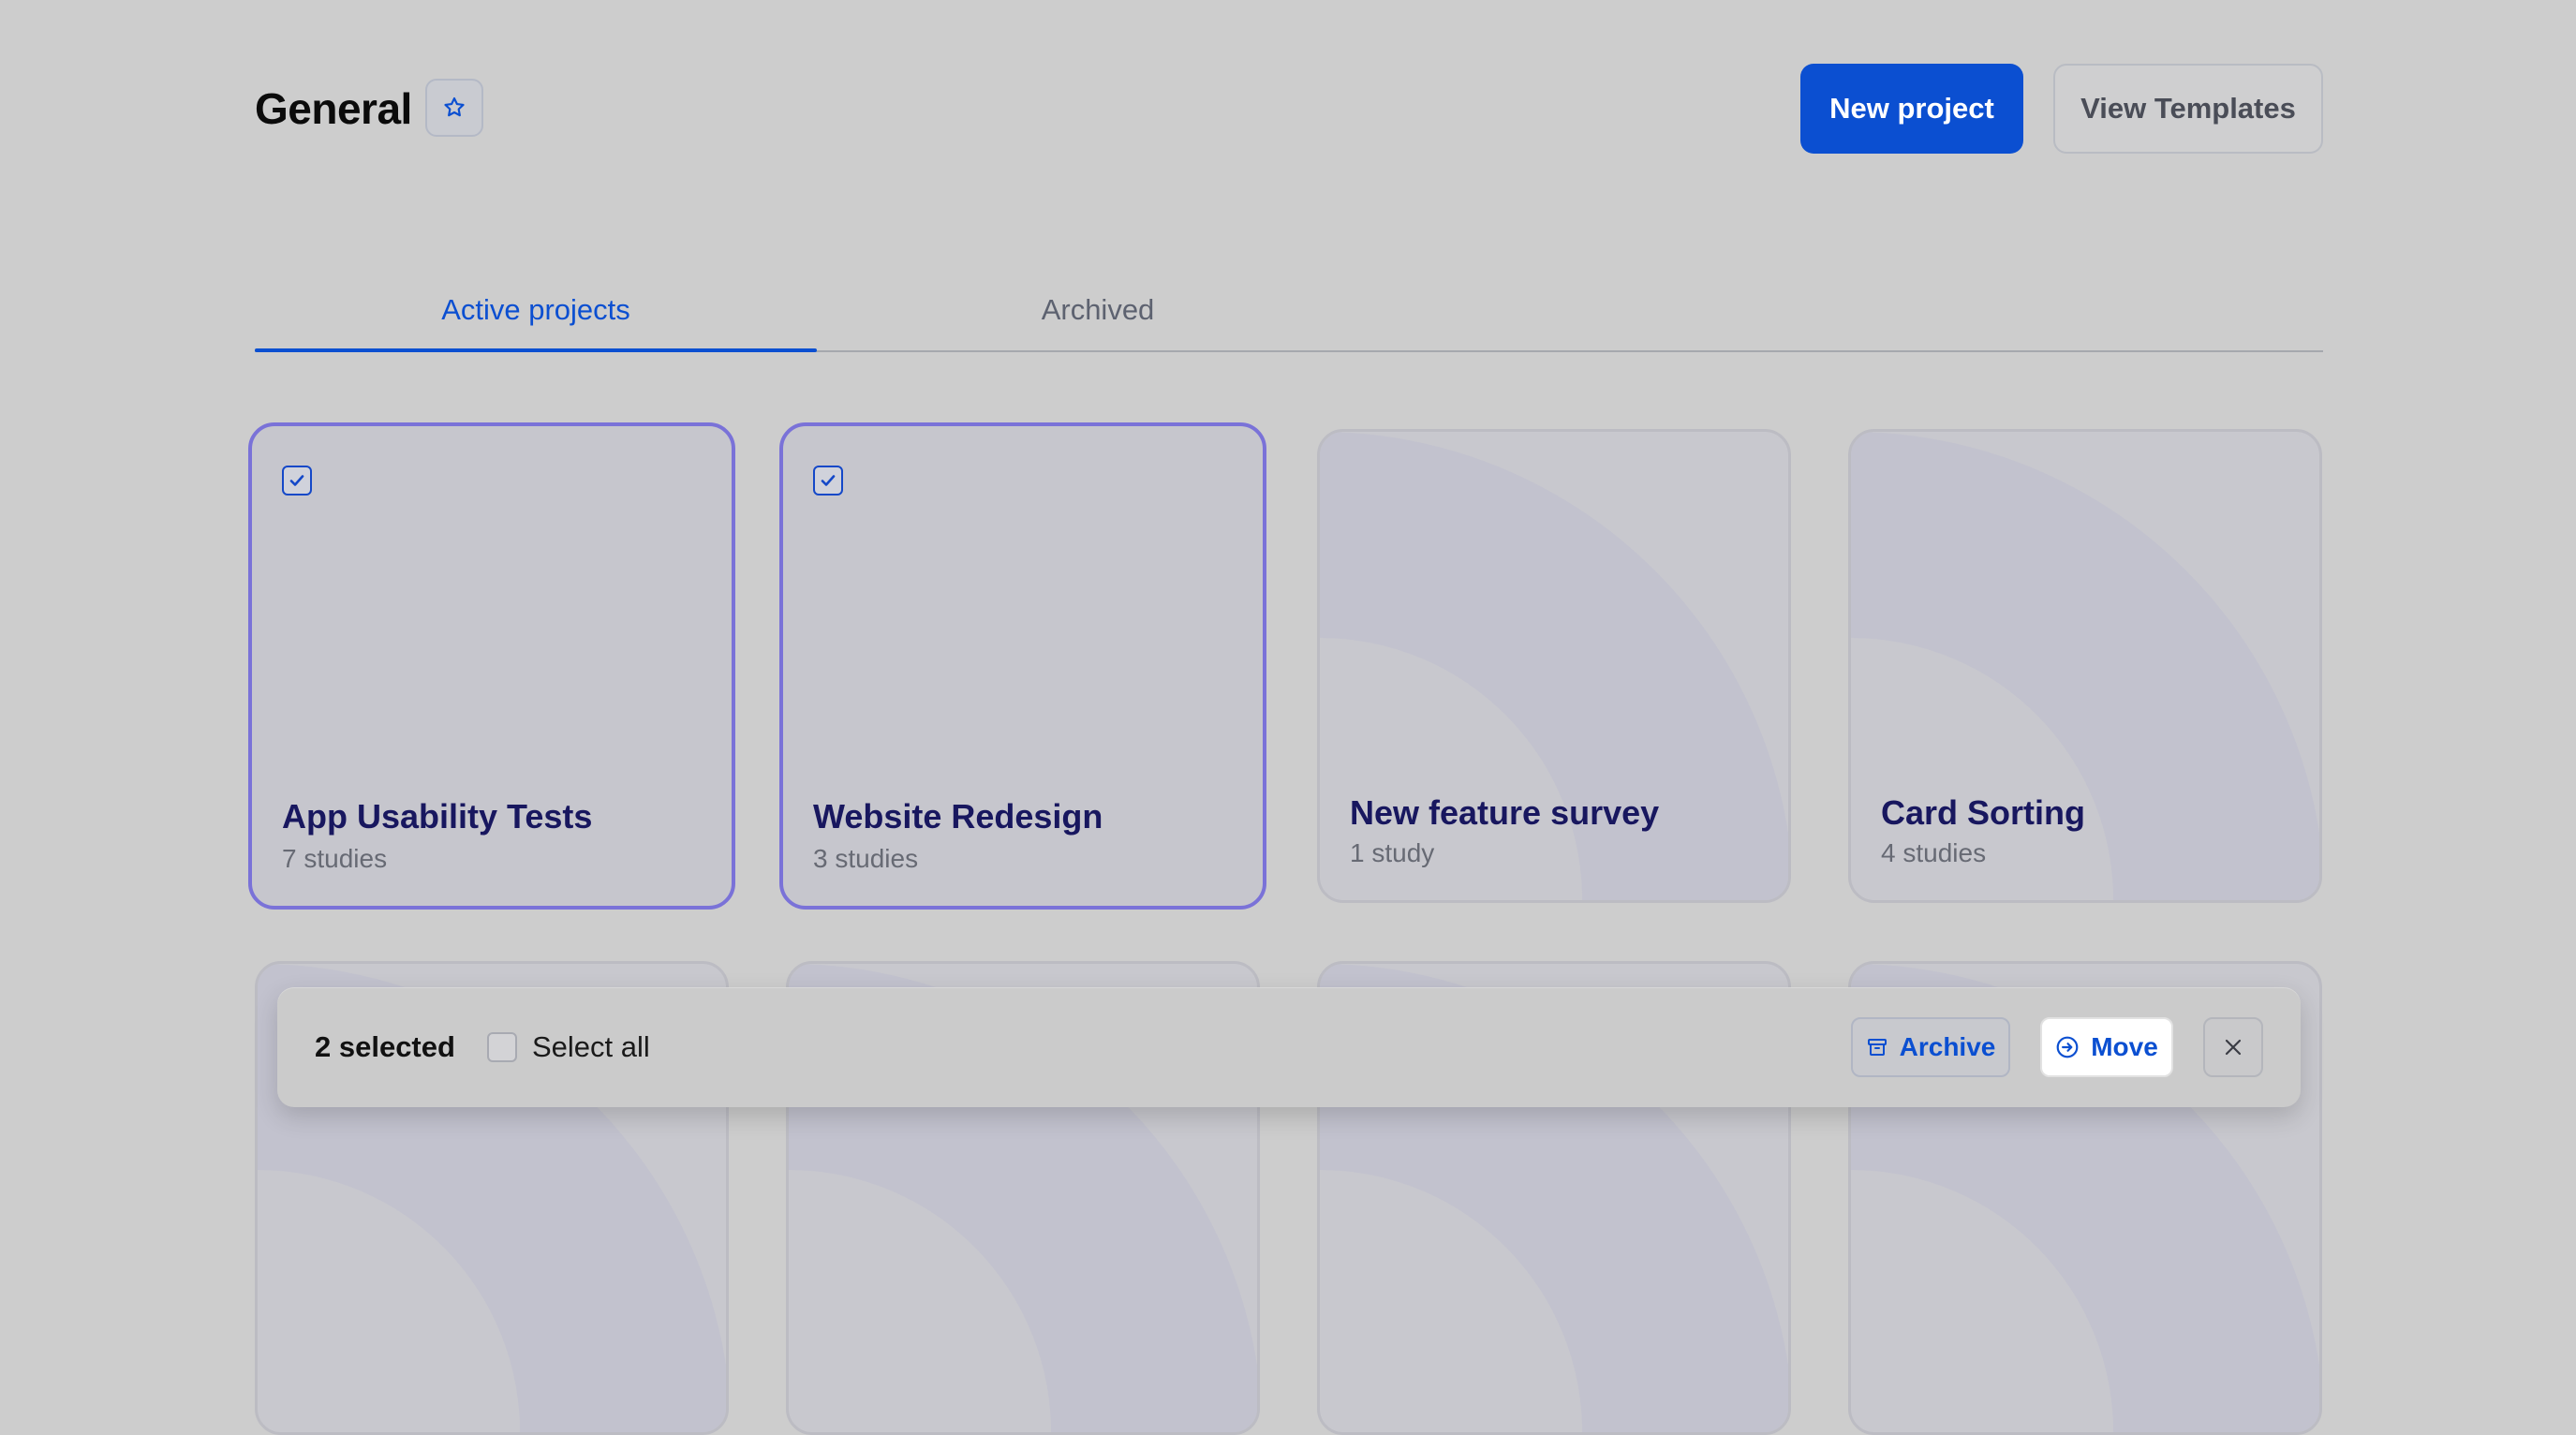 This screenshot has width=2576, height=1435. Describe the element at coordinates (2067, 1047) in the screenshot. I see `arrow-right-circle-icon` at that location.